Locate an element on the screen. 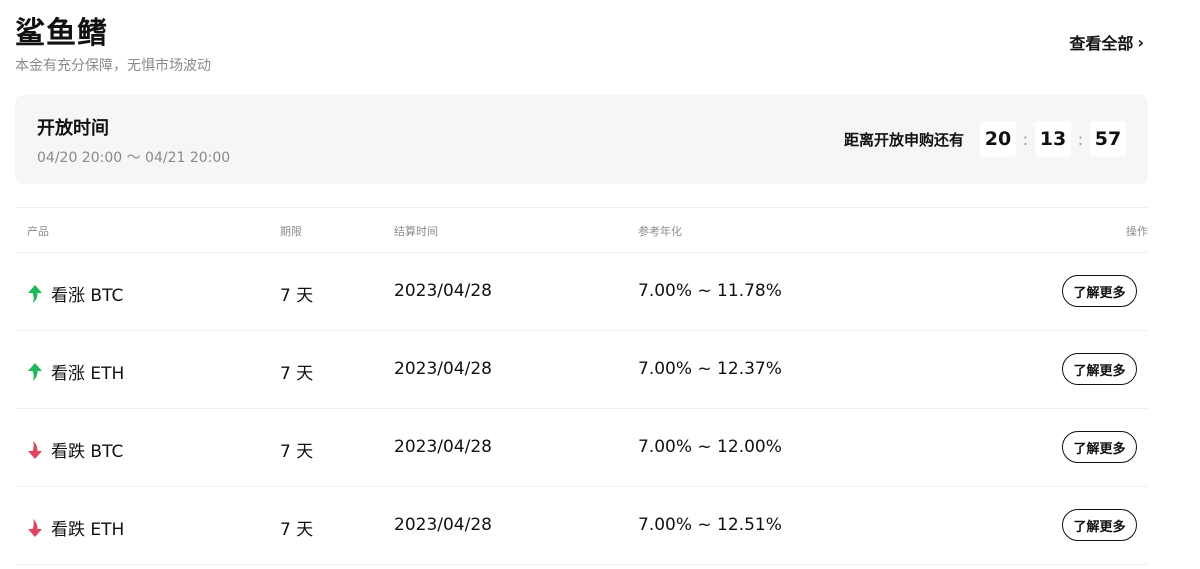 This screenshot has height=569, width=1200. product-name: 看跌 ETH is located at coordinates (88, 530).